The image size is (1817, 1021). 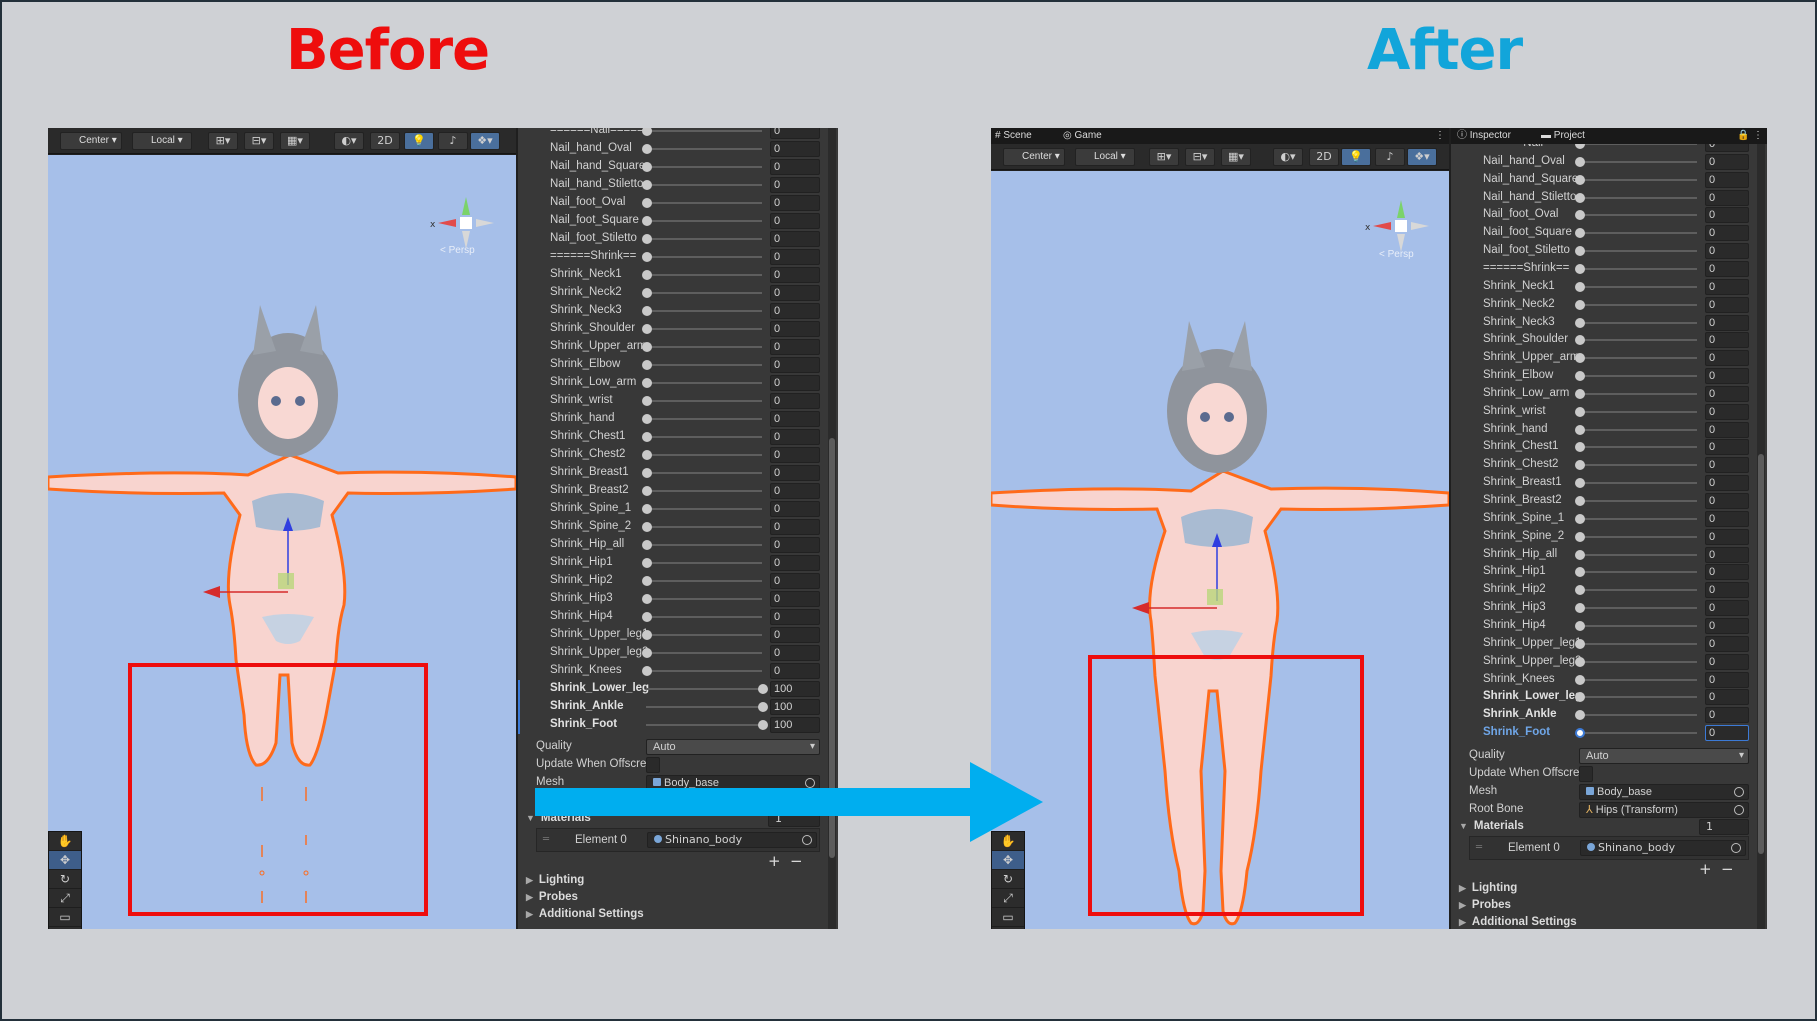 What do you see at coordinates (1288, 157) in the screenshot?
I see `draw-mode-icon: ◐▾` at bounding box center [1288, 157].